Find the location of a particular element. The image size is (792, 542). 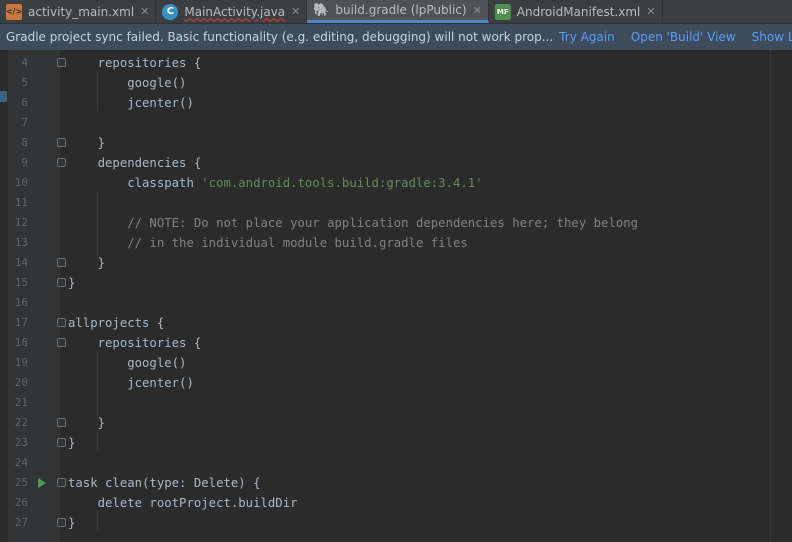

xml-file-icon: </> is located at coordinates (14, 11).